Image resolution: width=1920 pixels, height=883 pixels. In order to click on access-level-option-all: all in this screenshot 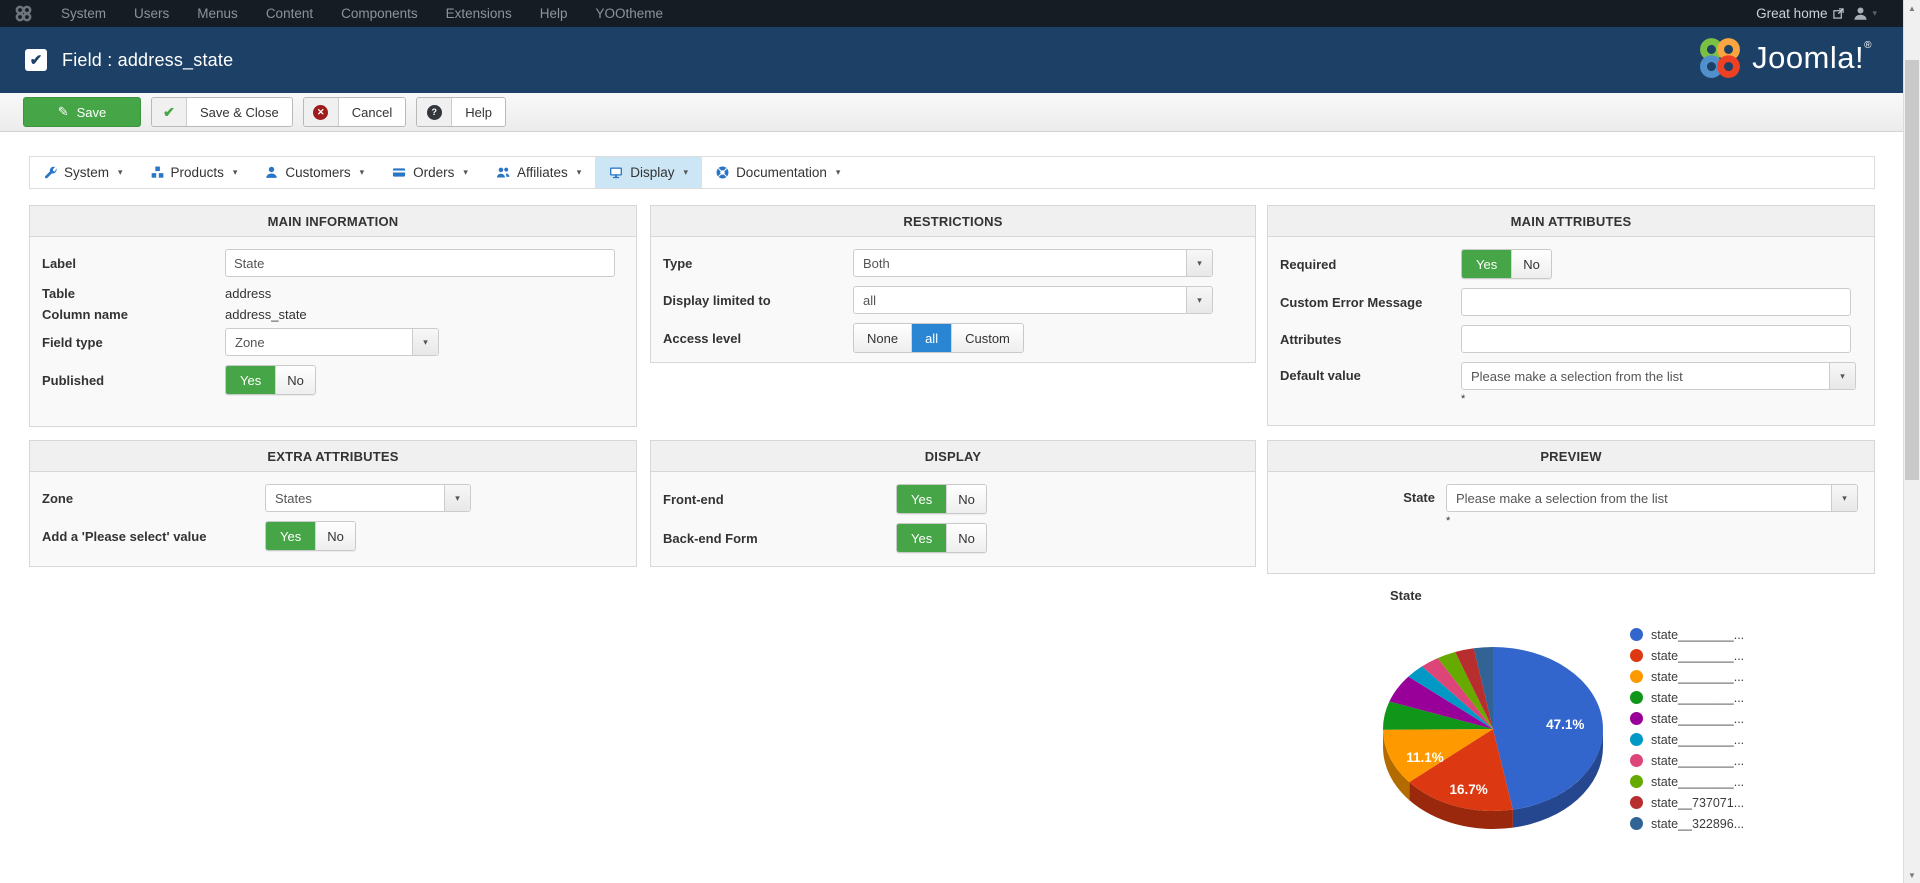, I will do `click(931, 338)`.